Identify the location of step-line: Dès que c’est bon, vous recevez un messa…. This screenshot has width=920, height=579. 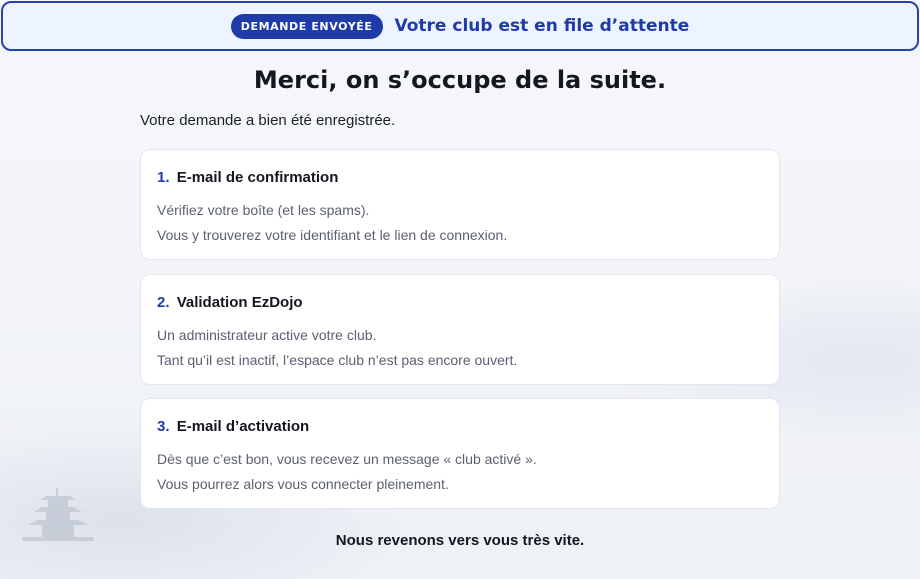
(347, 459).